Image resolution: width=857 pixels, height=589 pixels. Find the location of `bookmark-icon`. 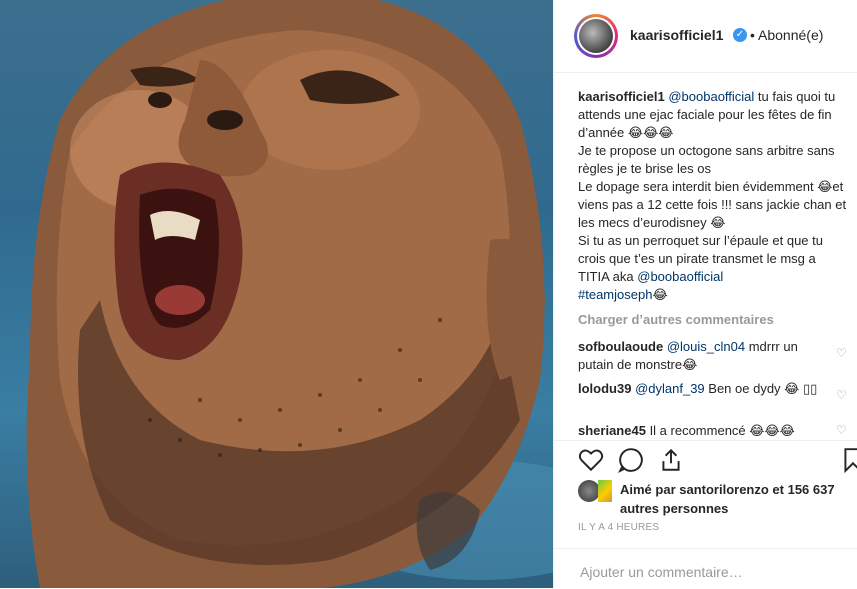

bookmark-icon is located at coordinates (848, 460).